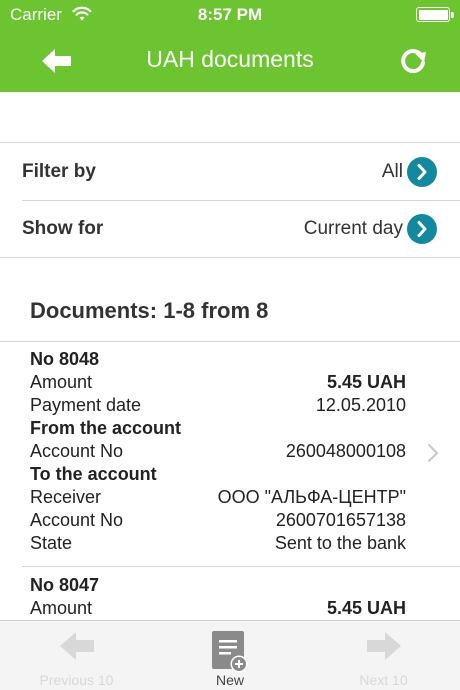  I want to click on next-10-button: Next 10, so click(383, 655).